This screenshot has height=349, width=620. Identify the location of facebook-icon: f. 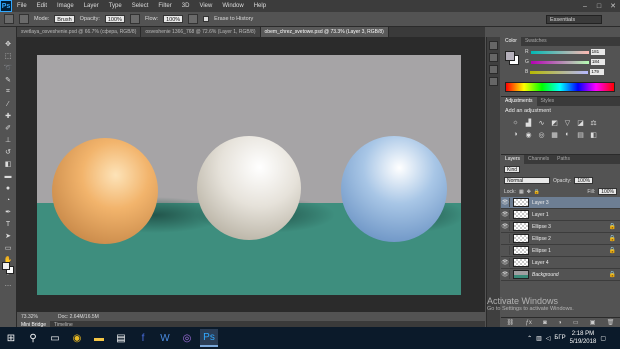
(143, 338).